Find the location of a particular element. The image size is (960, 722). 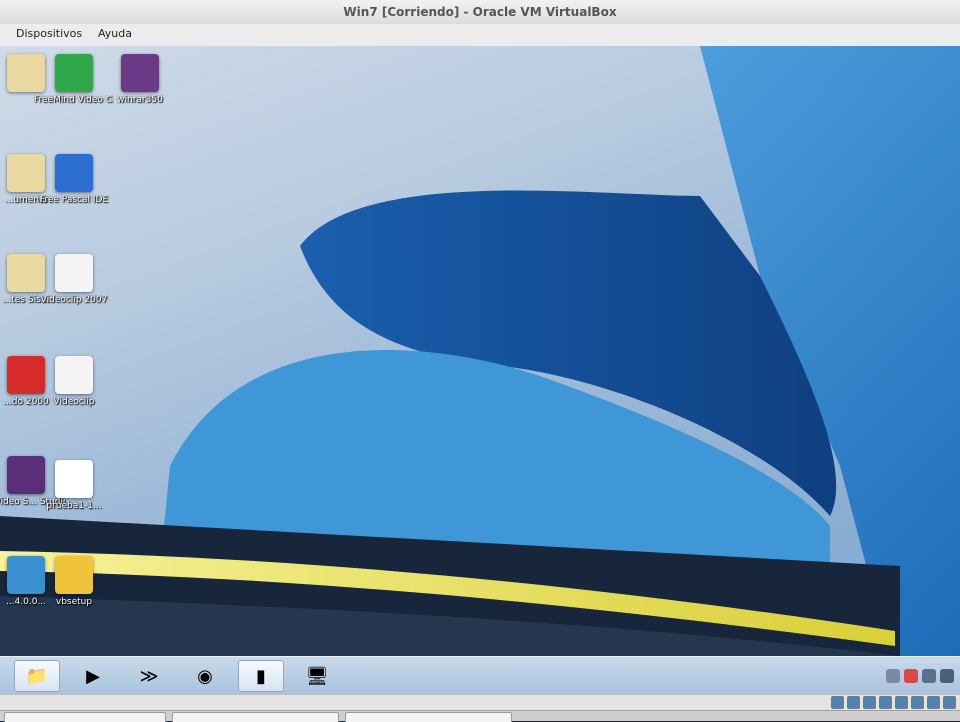

cmd-icon: ▮ is located at coordinates (261, 676).